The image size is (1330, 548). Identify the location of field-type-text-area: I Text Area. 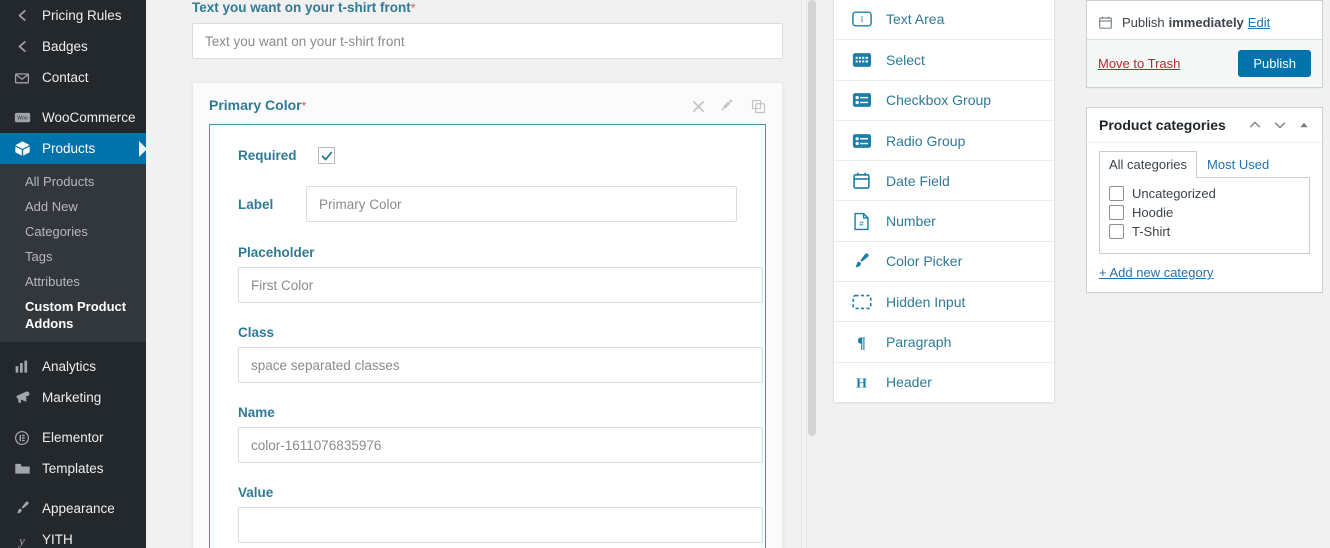
(944, 20).